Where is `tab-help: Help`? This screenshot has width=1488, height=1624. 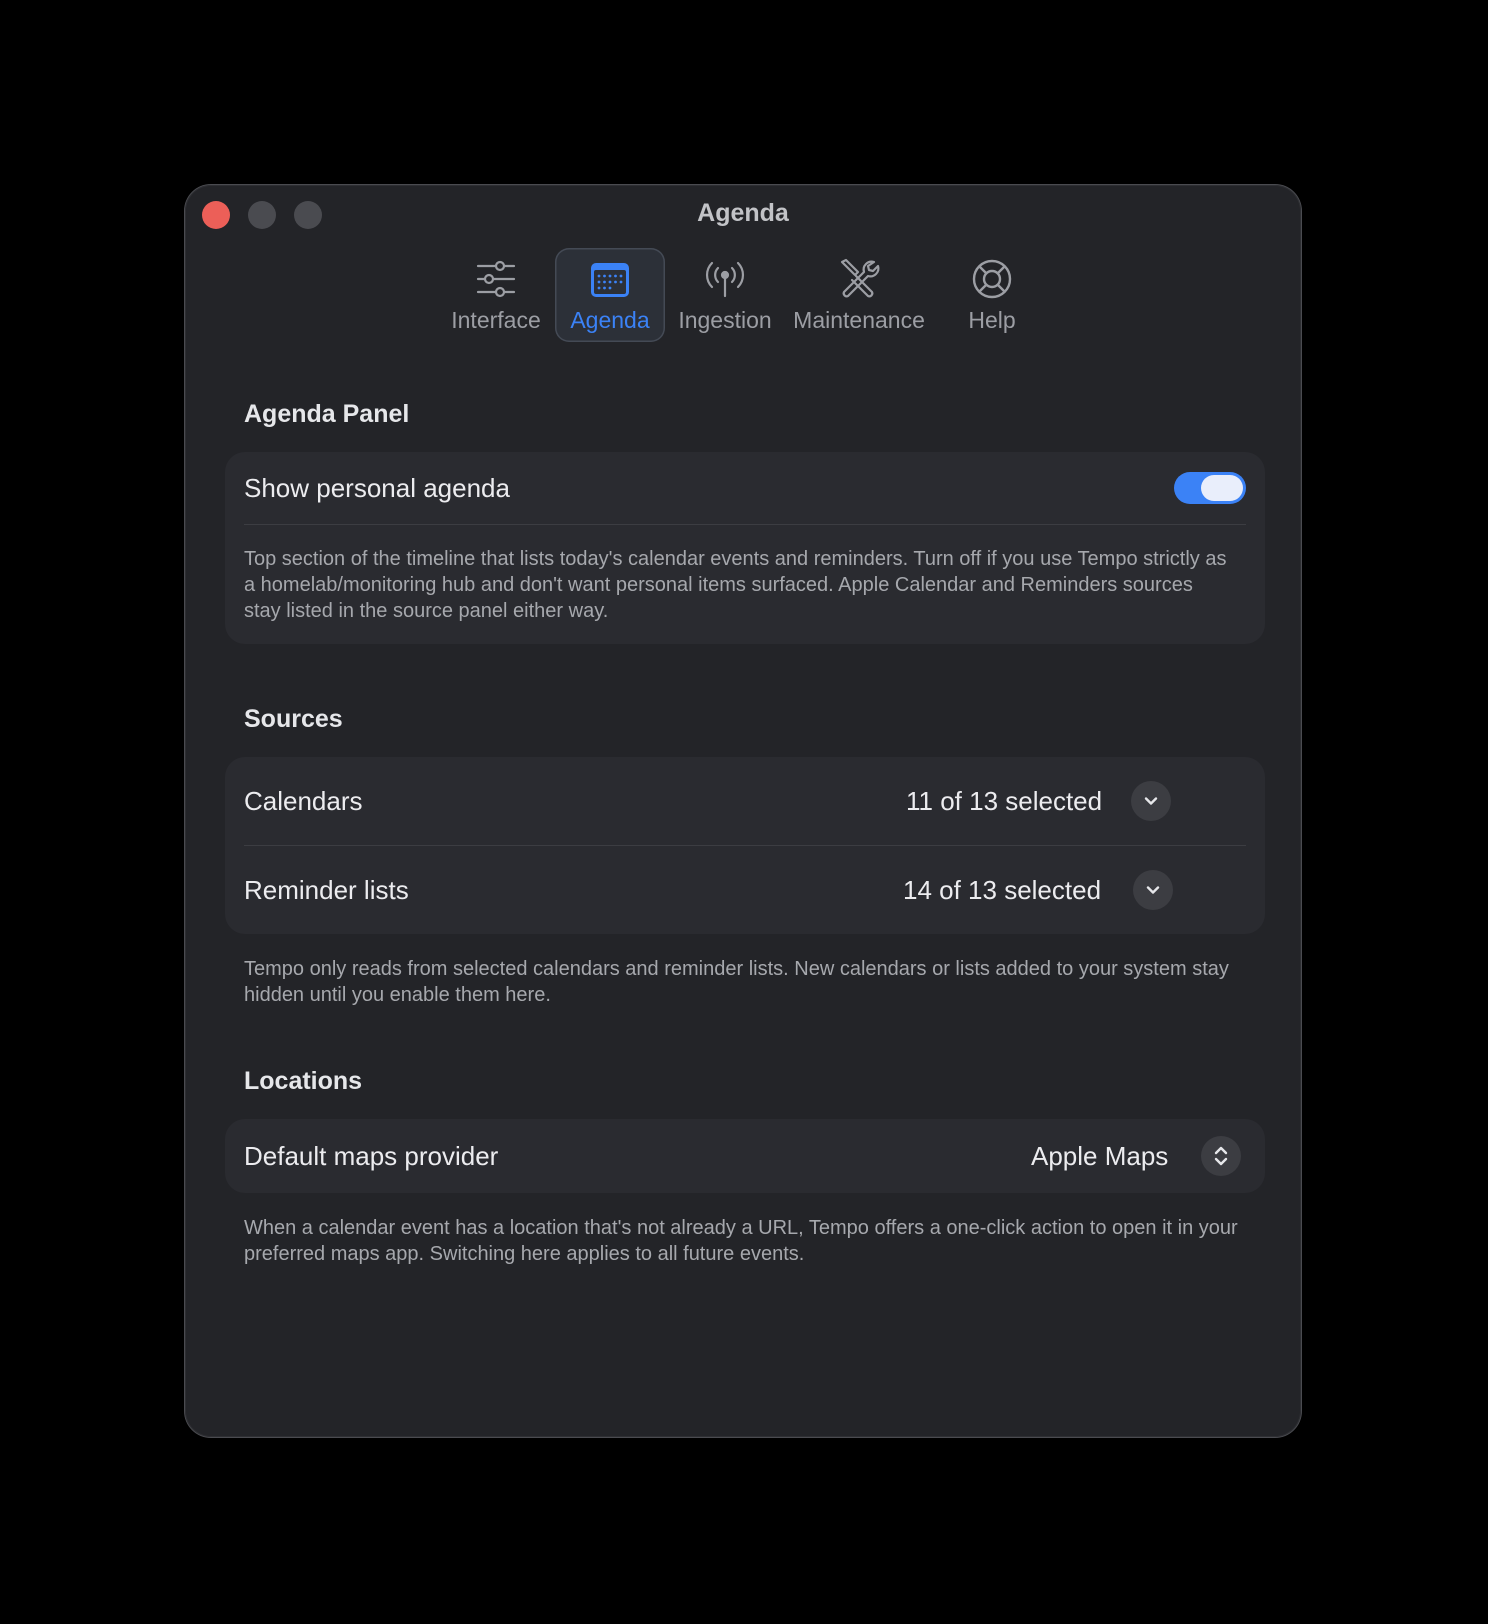
tab-help: Help is located at coordinates (992, 295).